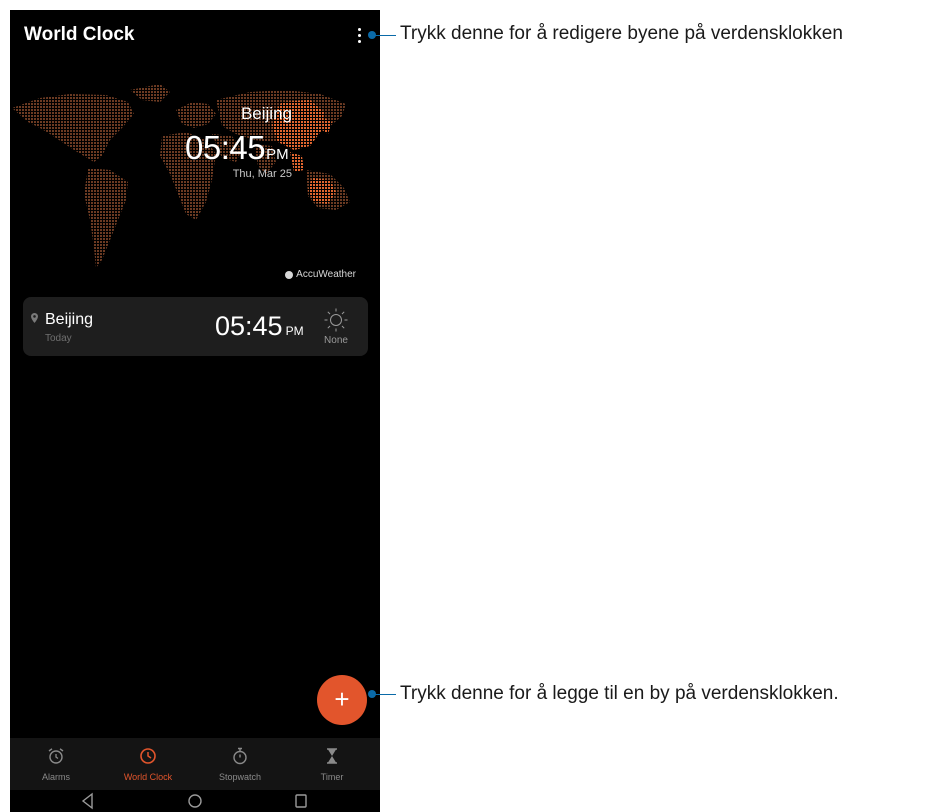 The image size is (929, 812). Describe the element at coordinates (148, 756) in the screenshot. I see `clock-icon` at that location.